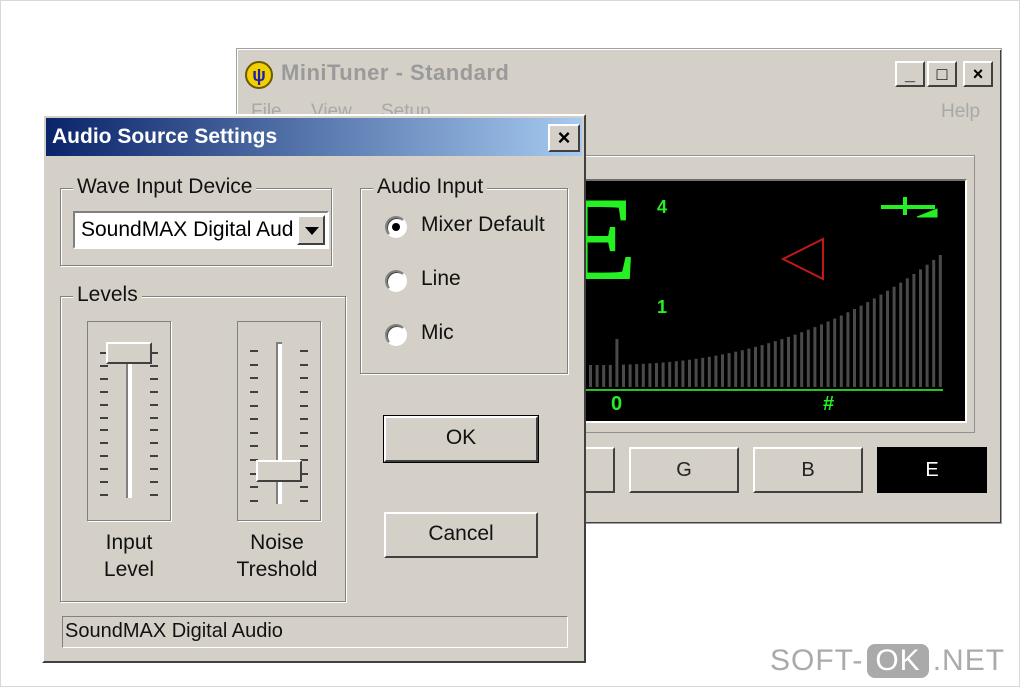  Describe the element at coordinates (129, 569) in the screenshot. I see `caption-line: Level` at that location.